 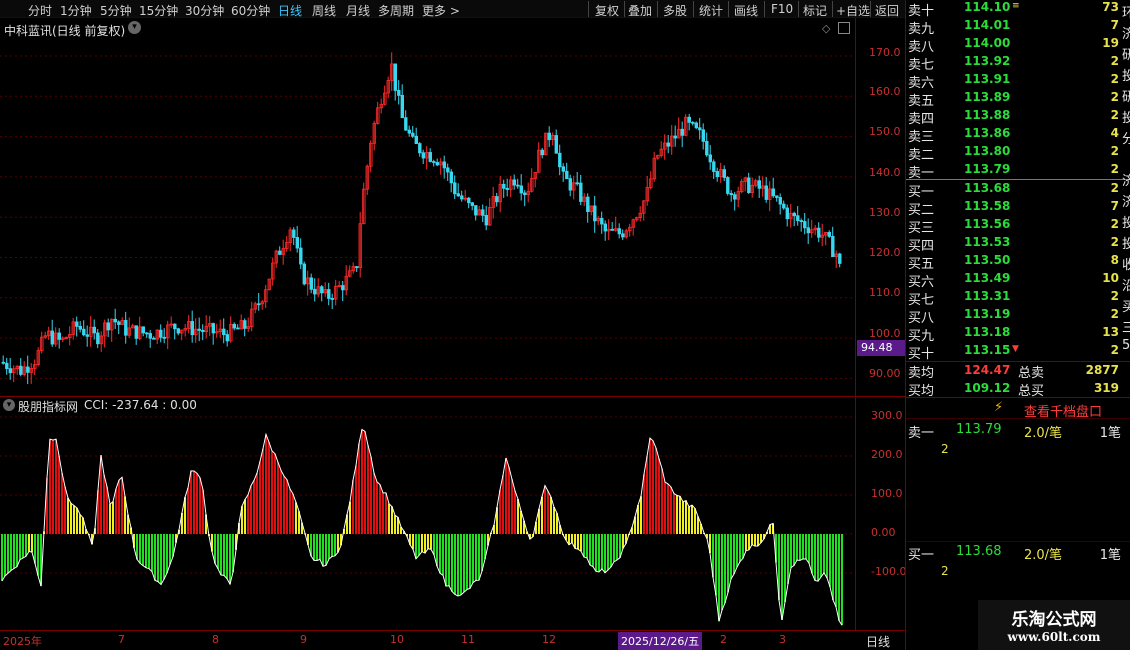 What do you see at coordinates (1017, 334) in the screenshot?
I see `bid-row: 买九 113.18 13` at bounding box center [1017, 334].